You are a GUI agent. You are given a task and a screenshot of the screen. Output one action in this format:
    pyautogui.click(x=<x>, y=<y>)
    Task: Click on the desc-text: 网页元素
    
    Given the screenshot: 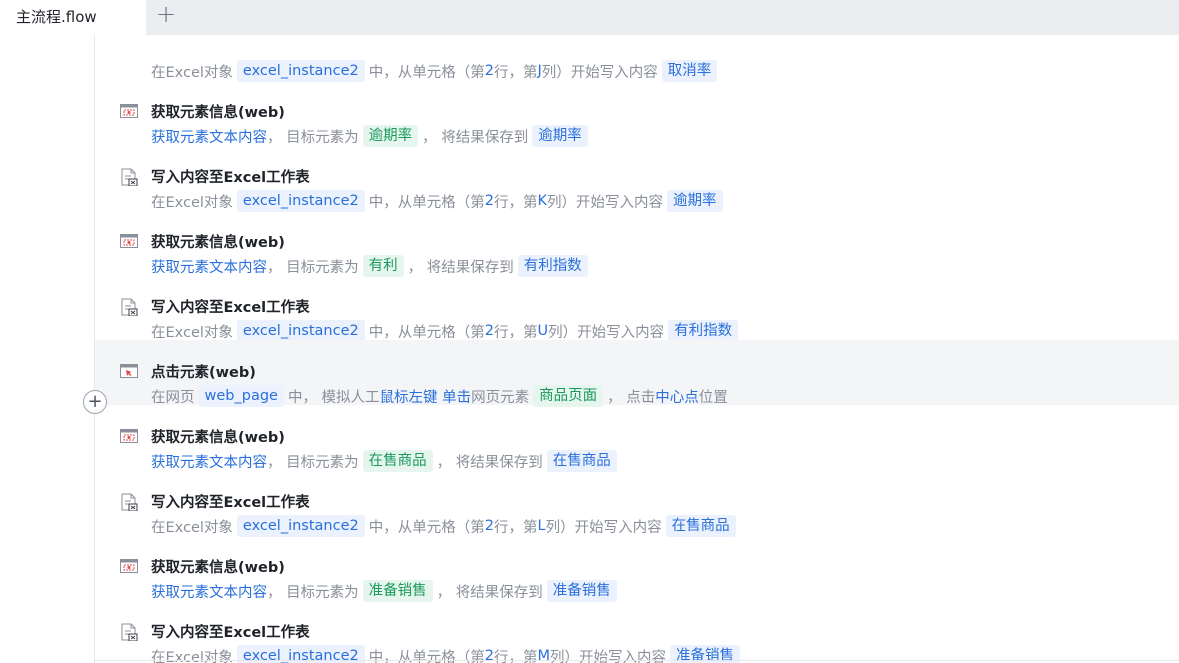 What is the action you would take?
    pyautogui.click(x=500, y=397)
    